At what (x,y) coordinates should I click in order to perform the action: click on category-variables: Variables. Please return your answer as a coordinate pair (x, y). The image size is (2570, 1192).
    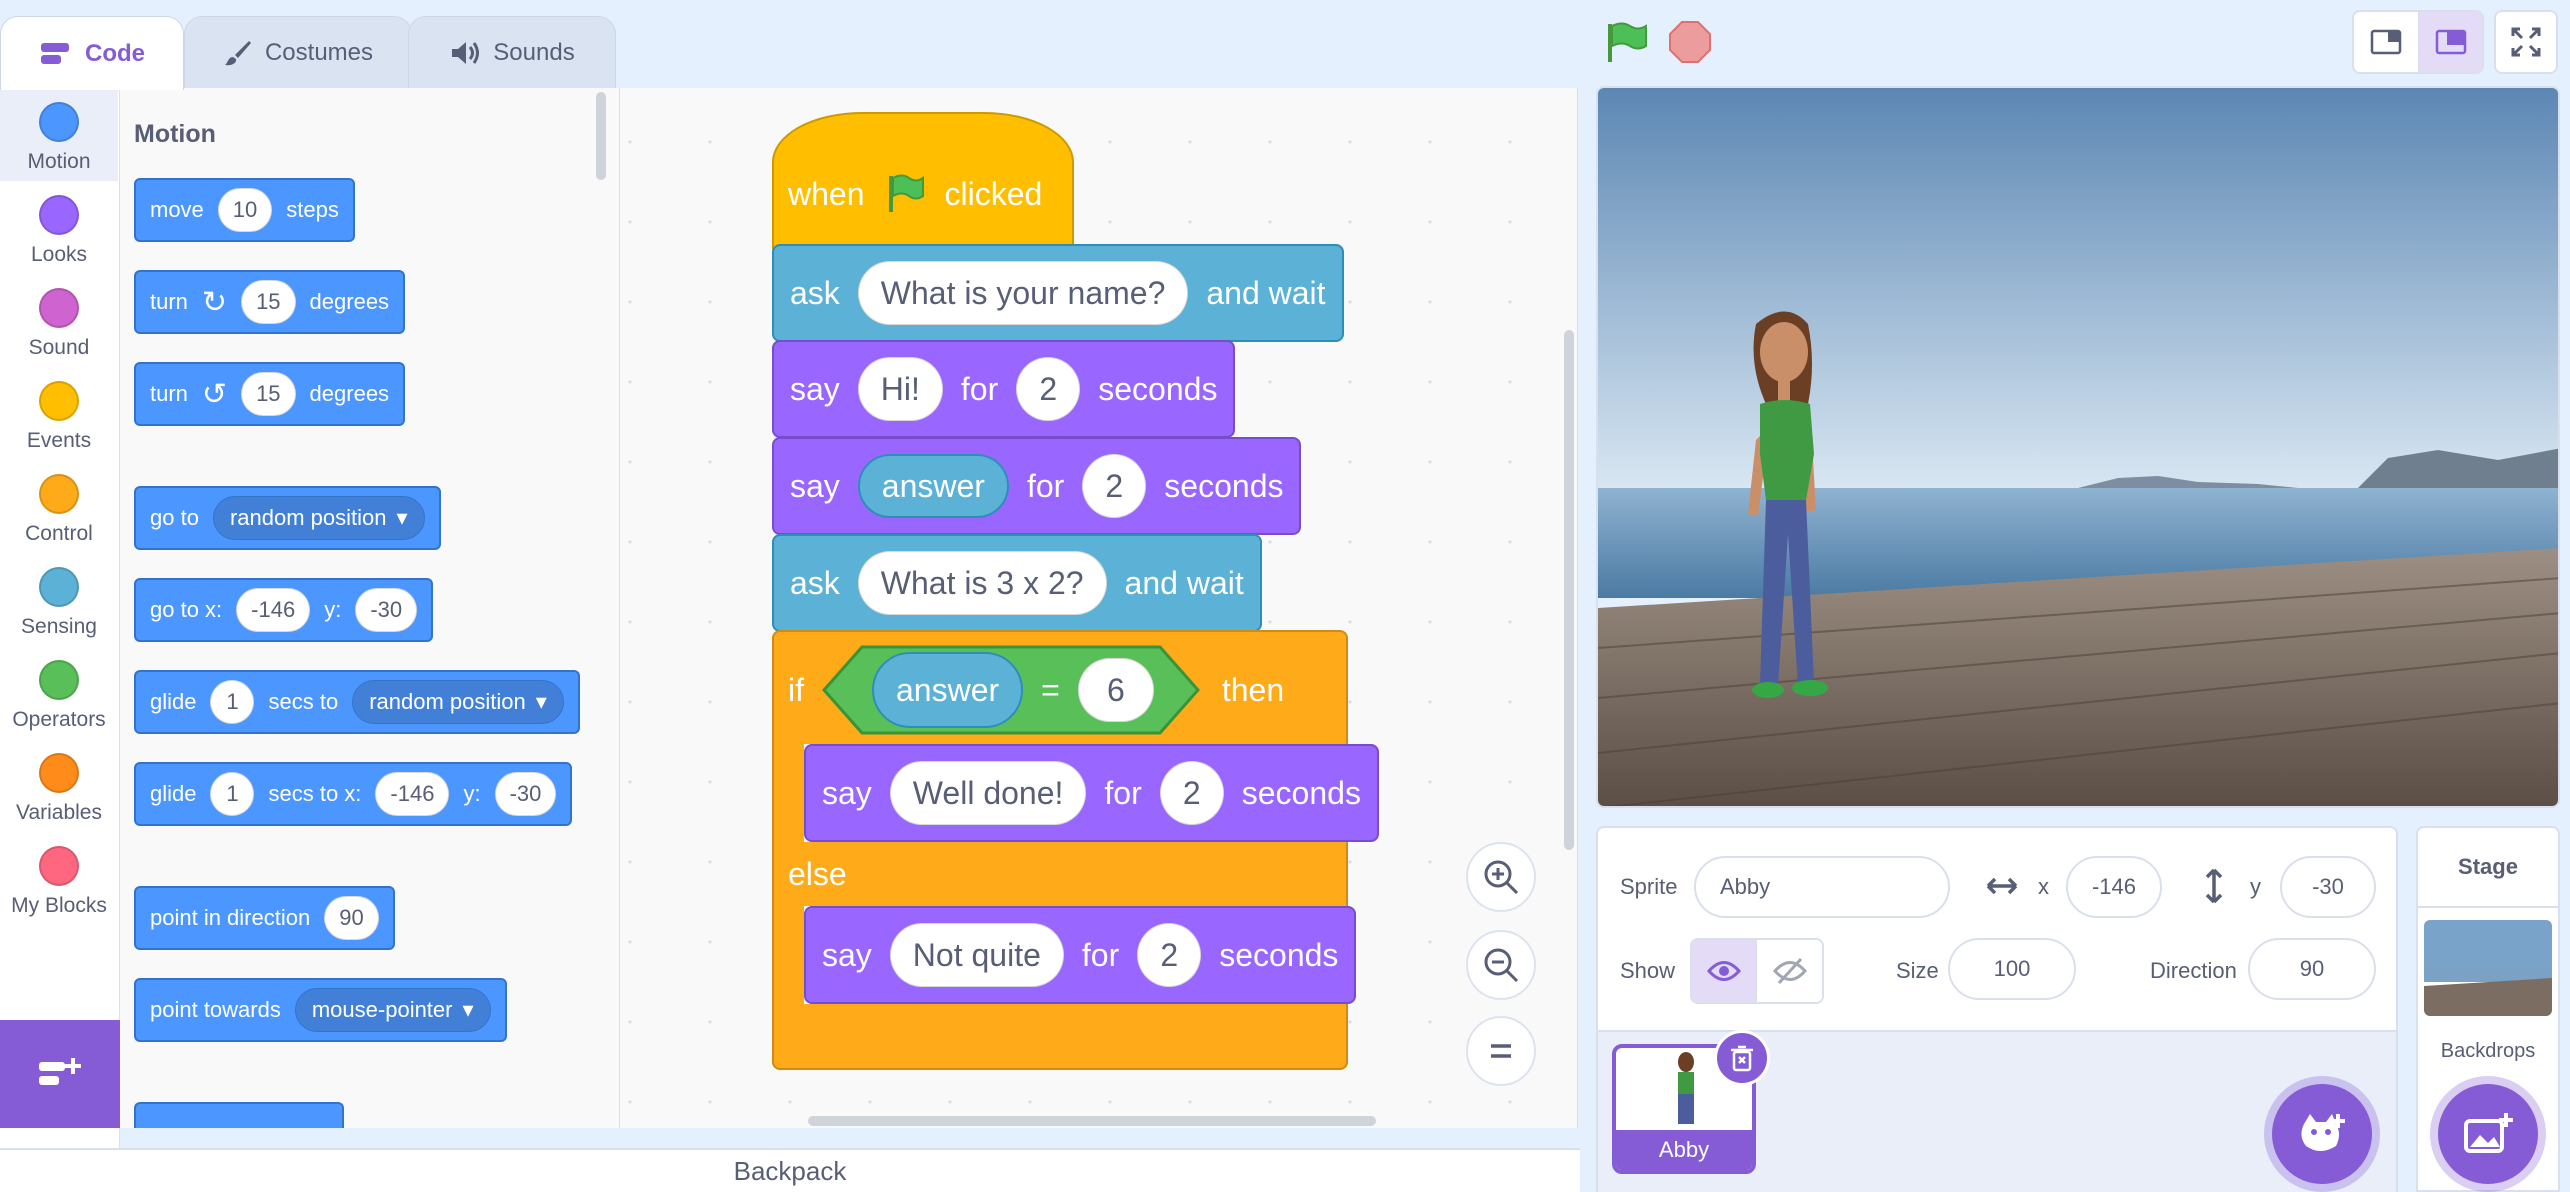
    Looking at the image, I should click on (59, 785).